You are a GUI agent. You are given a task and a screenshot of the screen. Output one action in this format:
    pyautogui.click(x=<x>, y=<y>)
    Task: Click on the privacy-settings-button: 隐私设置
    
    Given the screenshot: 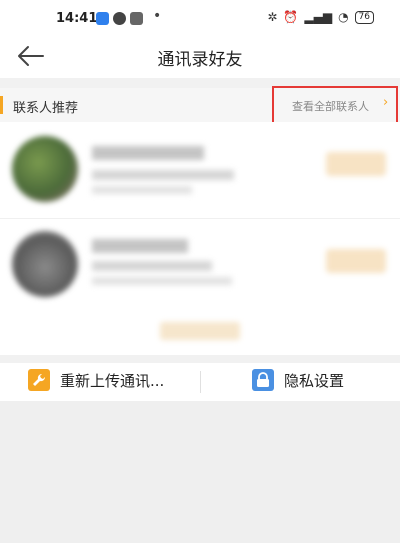 What is the action you would take?
    pyautogui.click(x=298, y=380)
    